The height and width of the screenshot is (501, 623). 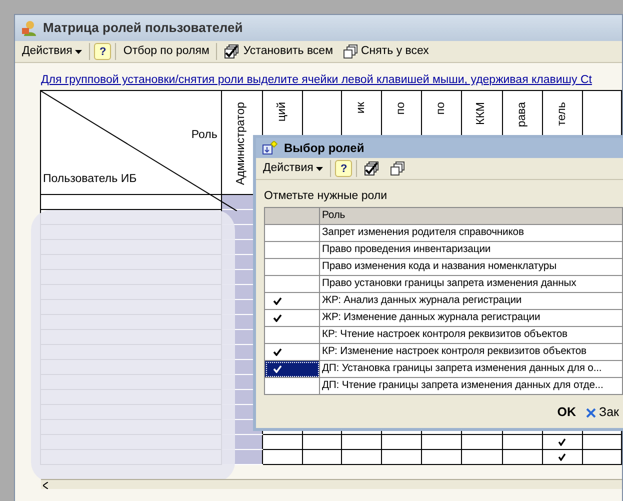 What do you see at coordinates (45, 485) in the screenshot?
I see `scroll-left-icon` at bounding box center [45, 485].